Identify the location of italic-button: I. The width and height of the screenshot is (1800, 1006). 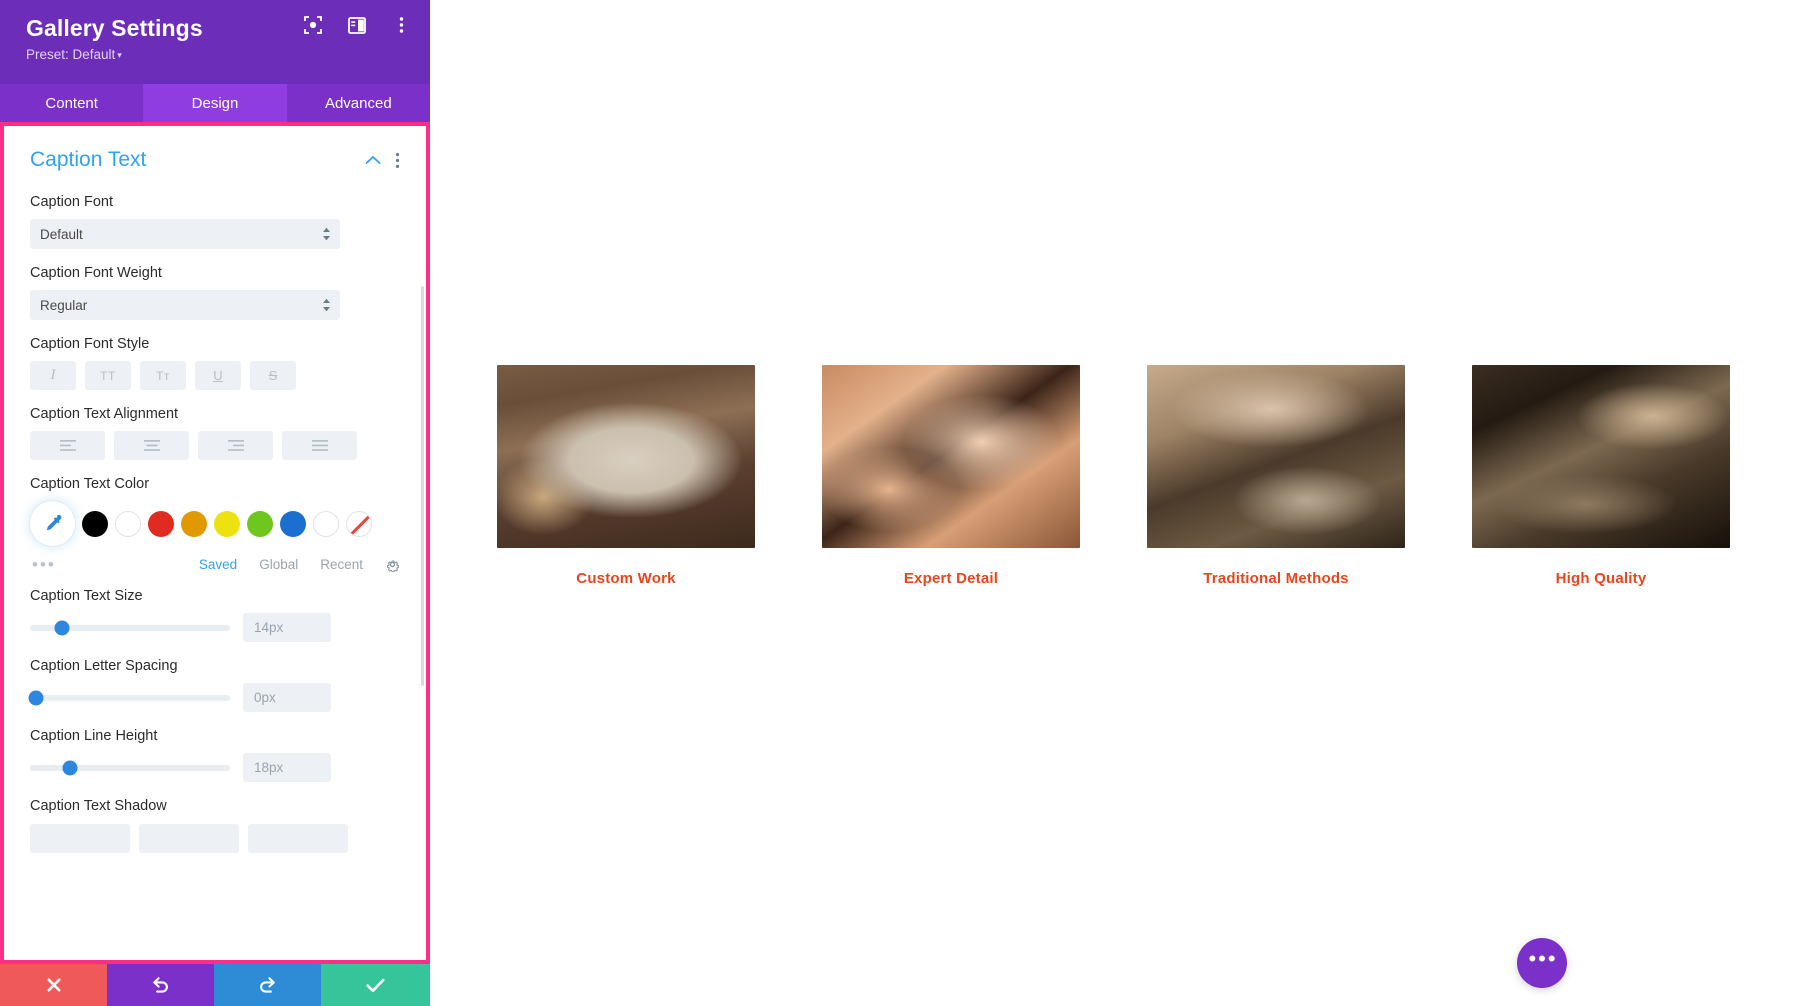
(53, 375).